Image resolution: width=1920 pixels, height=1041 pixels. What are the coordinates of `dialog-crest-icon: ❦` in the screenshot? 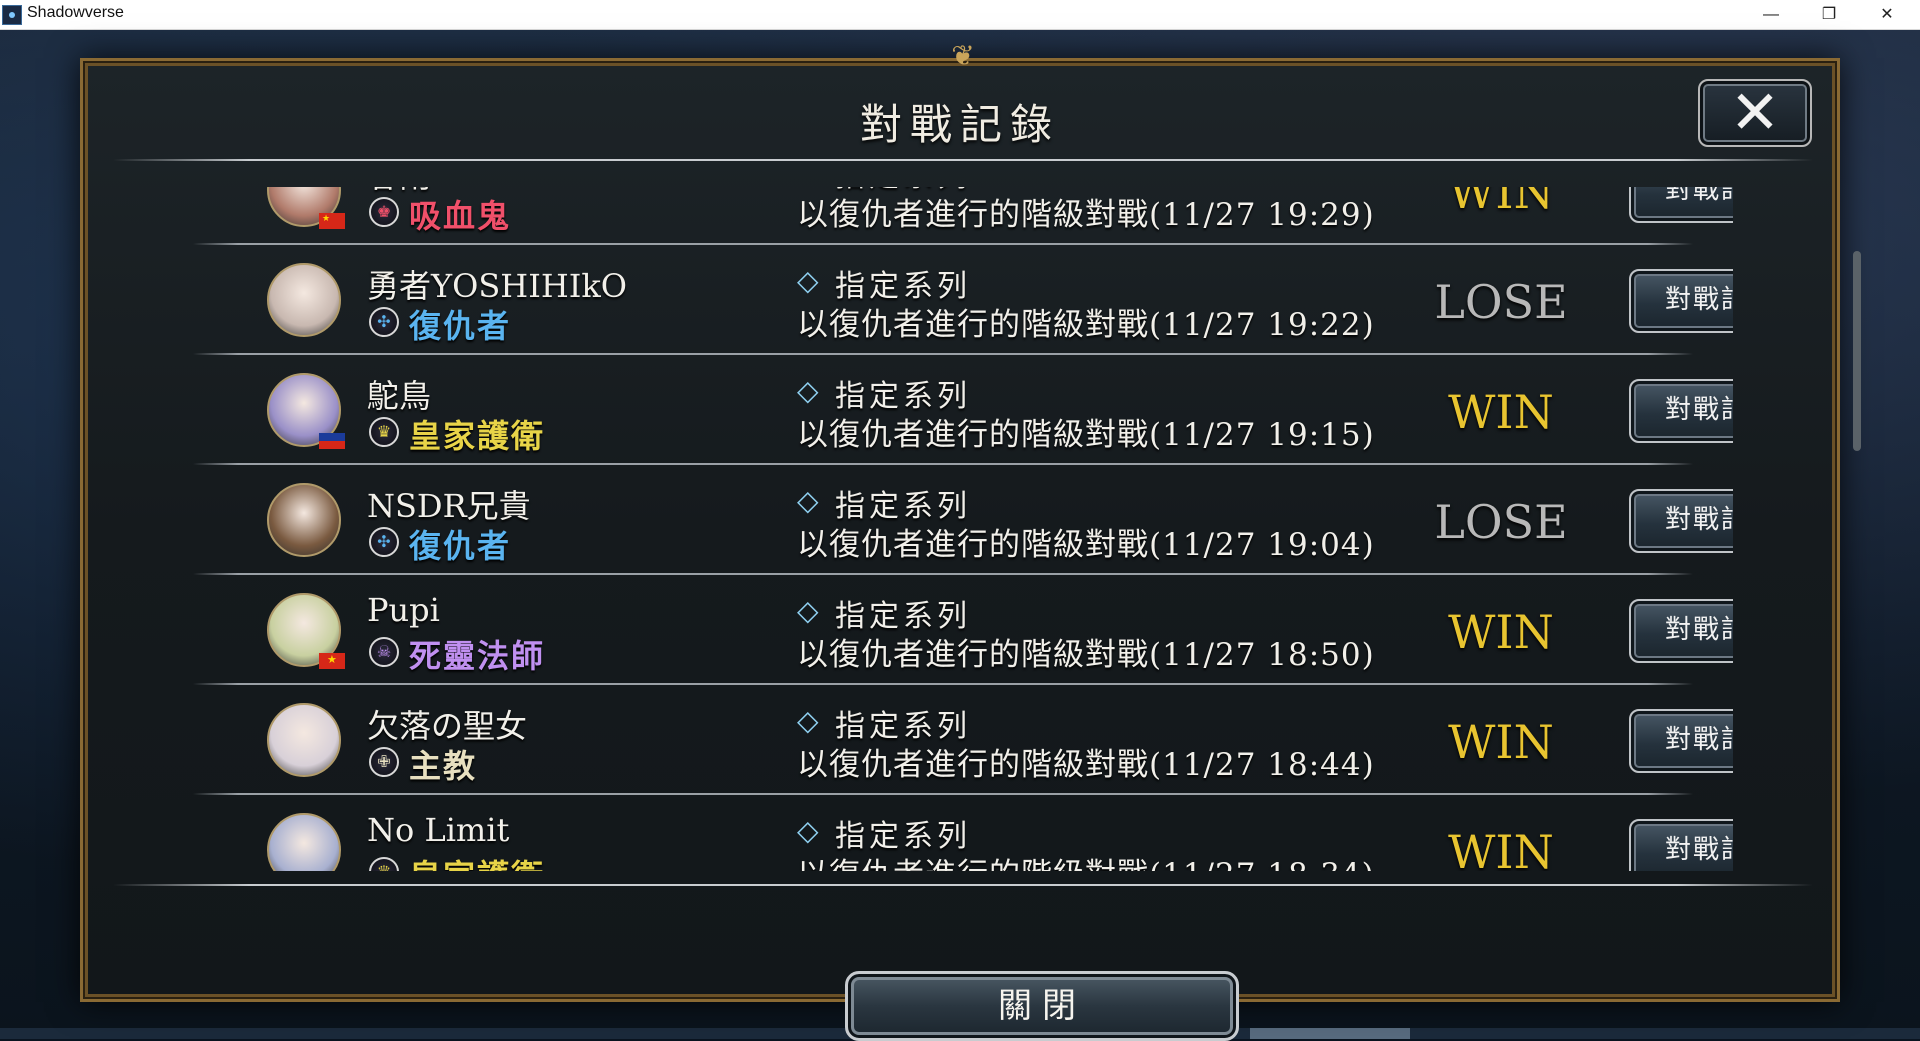 It's located at (963, 55).